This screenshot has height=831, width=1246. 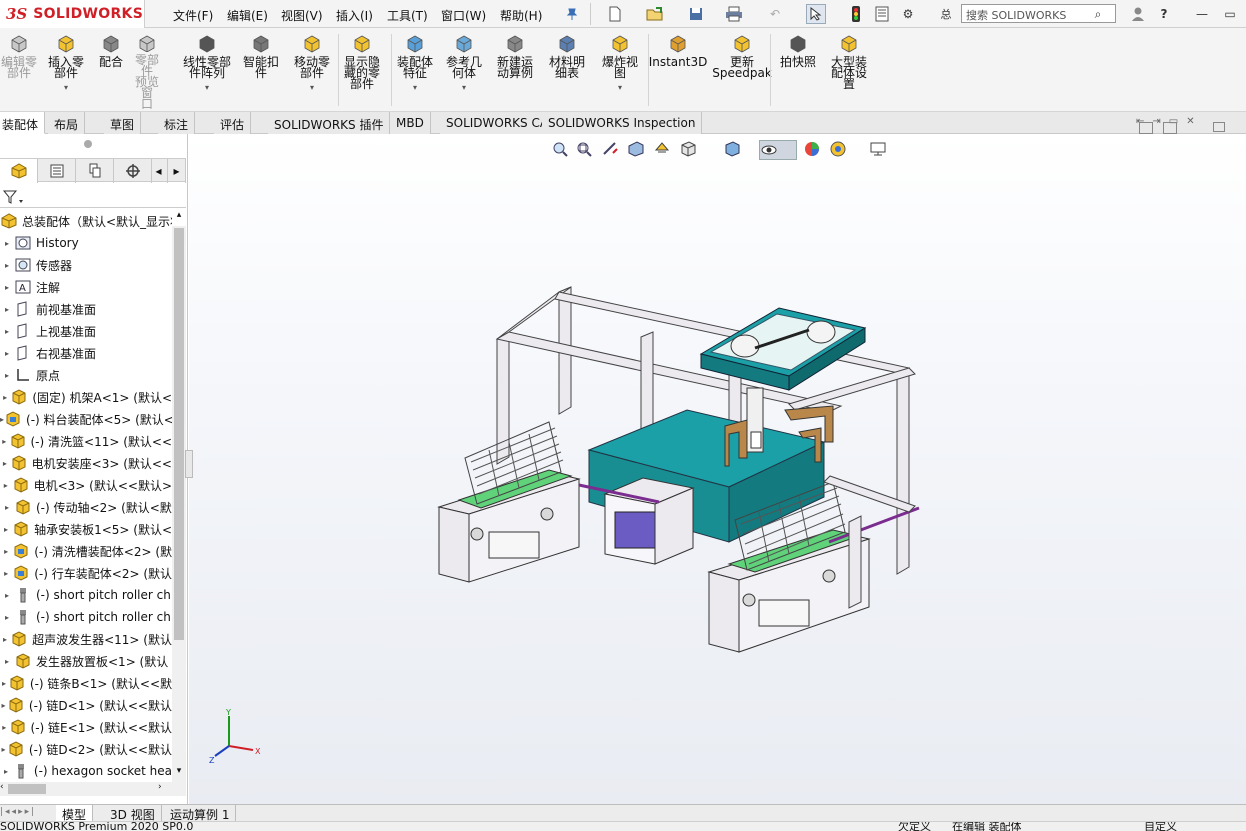 I want to click on tree-item: ▸ 发生器放置板<1> (默认, so click(x=86, y=661).